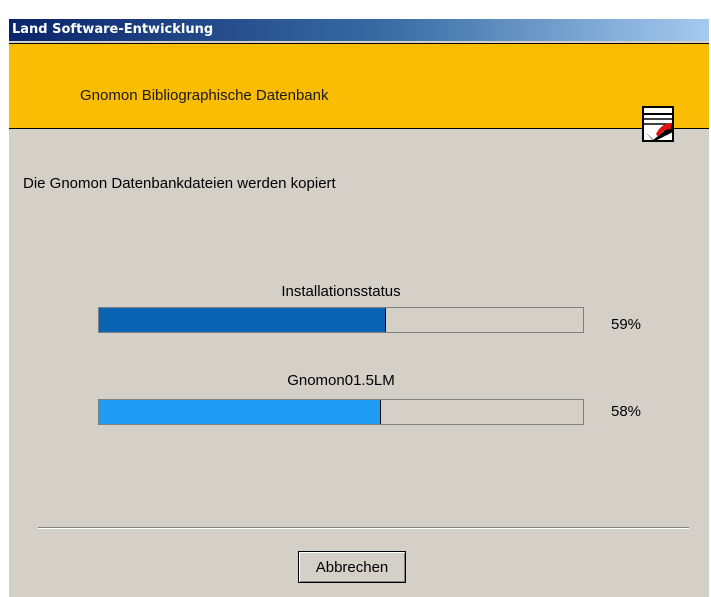  Describe the element at coordinates (204, 95) in the screenshot. I see `banner-title: Gnomon Bibliographische Datenbank` at that location.